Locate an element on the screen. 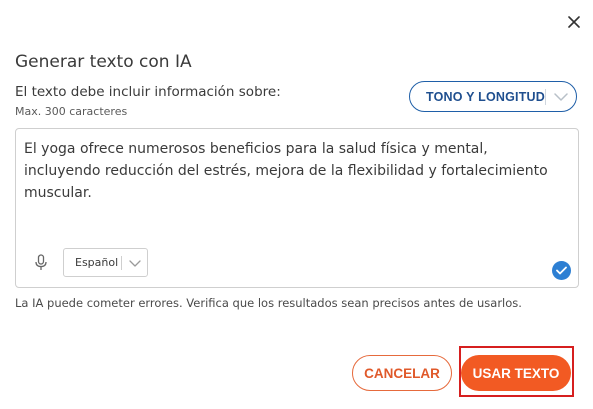 This screenshot has width=593, height=409. language-dropdown: Español is located at coordinates (105, 262).